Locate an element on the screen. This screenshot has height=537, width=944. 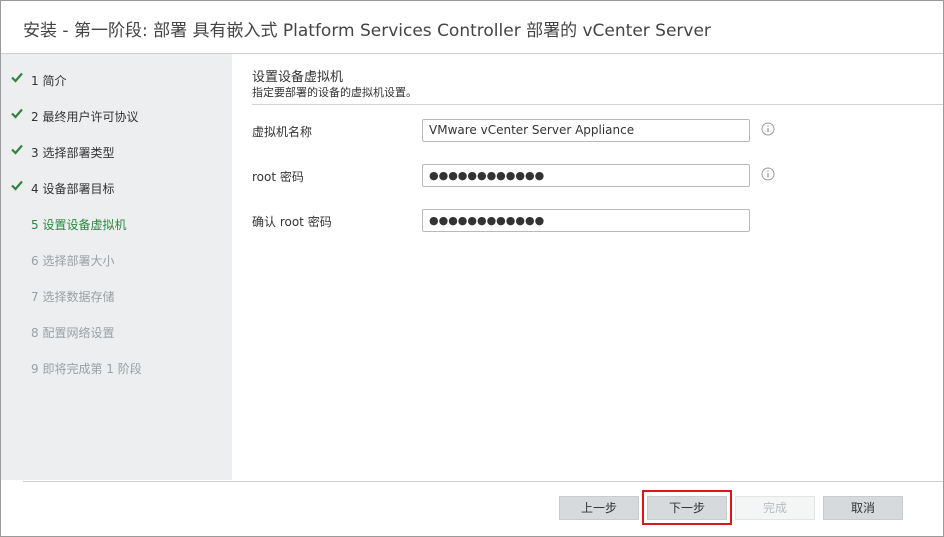
confirm-root-password-input: ●●●●●●●●●●●● is located at coordinates (586, 220).